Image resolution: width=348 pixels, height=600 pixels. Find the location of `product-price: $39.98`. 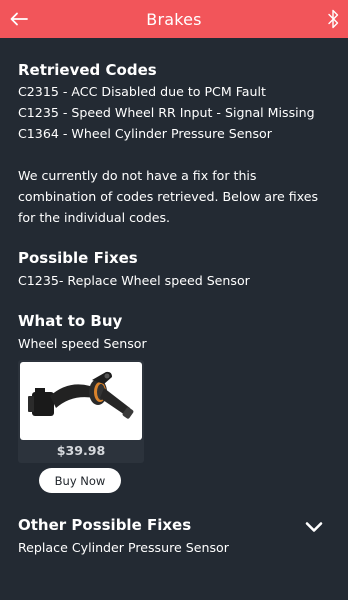

product-price: $39.98 is located at coordinates (81, 450).